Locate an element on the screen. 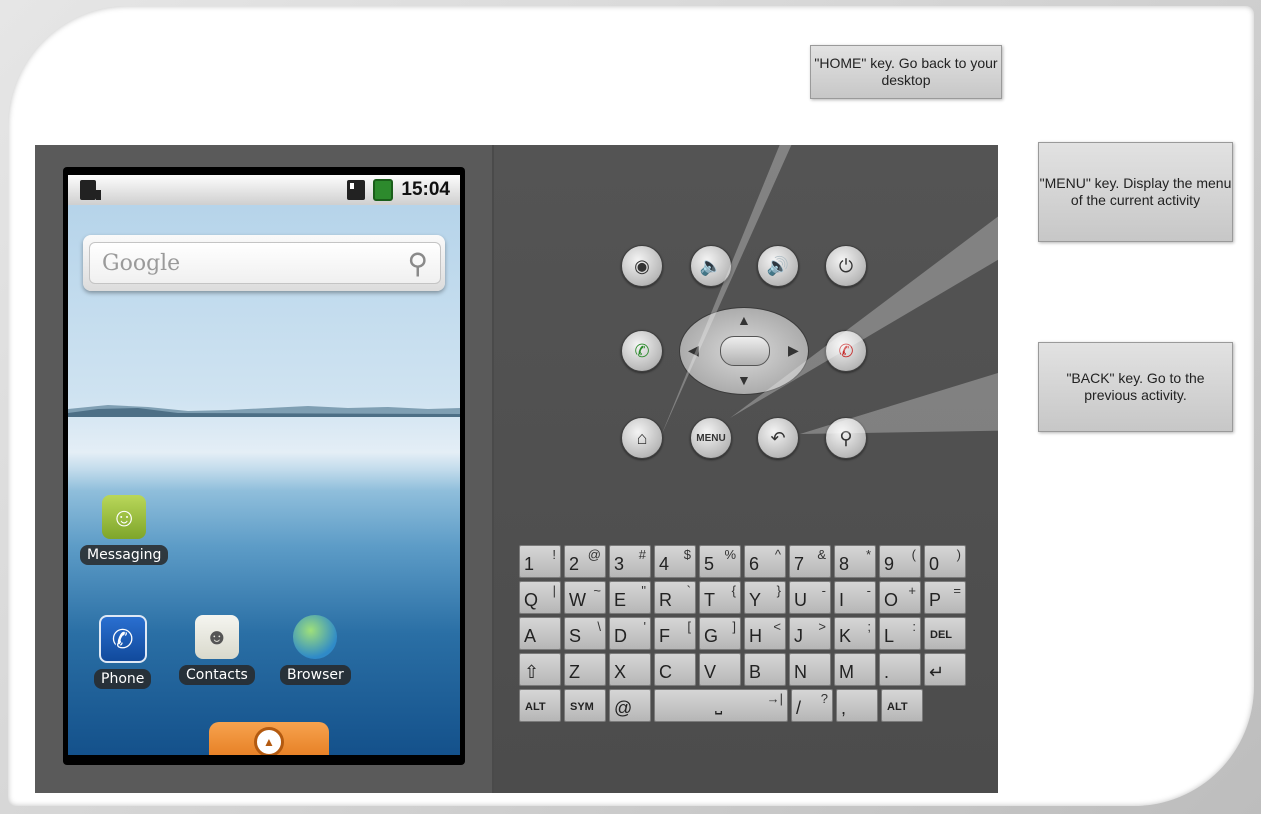 This screenshot has height=814, width=1261. call-key: ✆ is located at coordinates (642, 351).